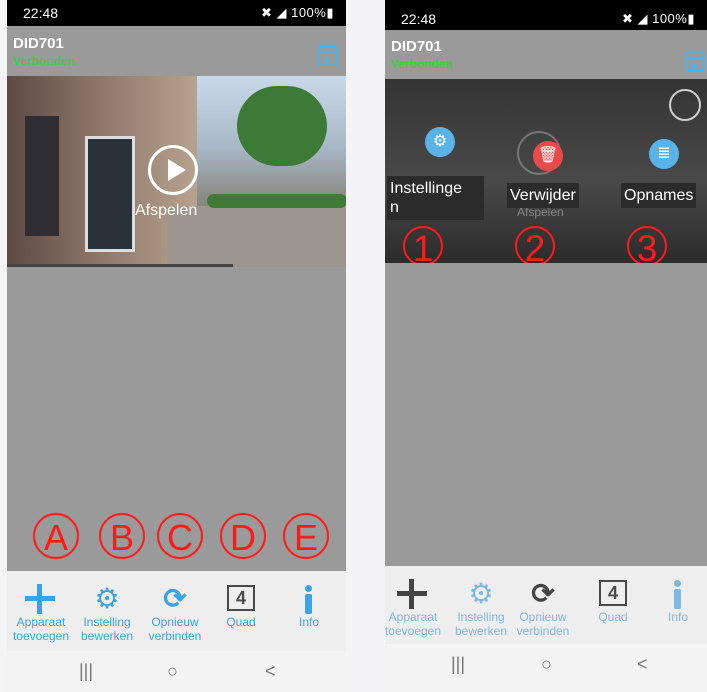  Describe the element at coordinates (42, 176) in the screenshot. I see `front-door` at that location.